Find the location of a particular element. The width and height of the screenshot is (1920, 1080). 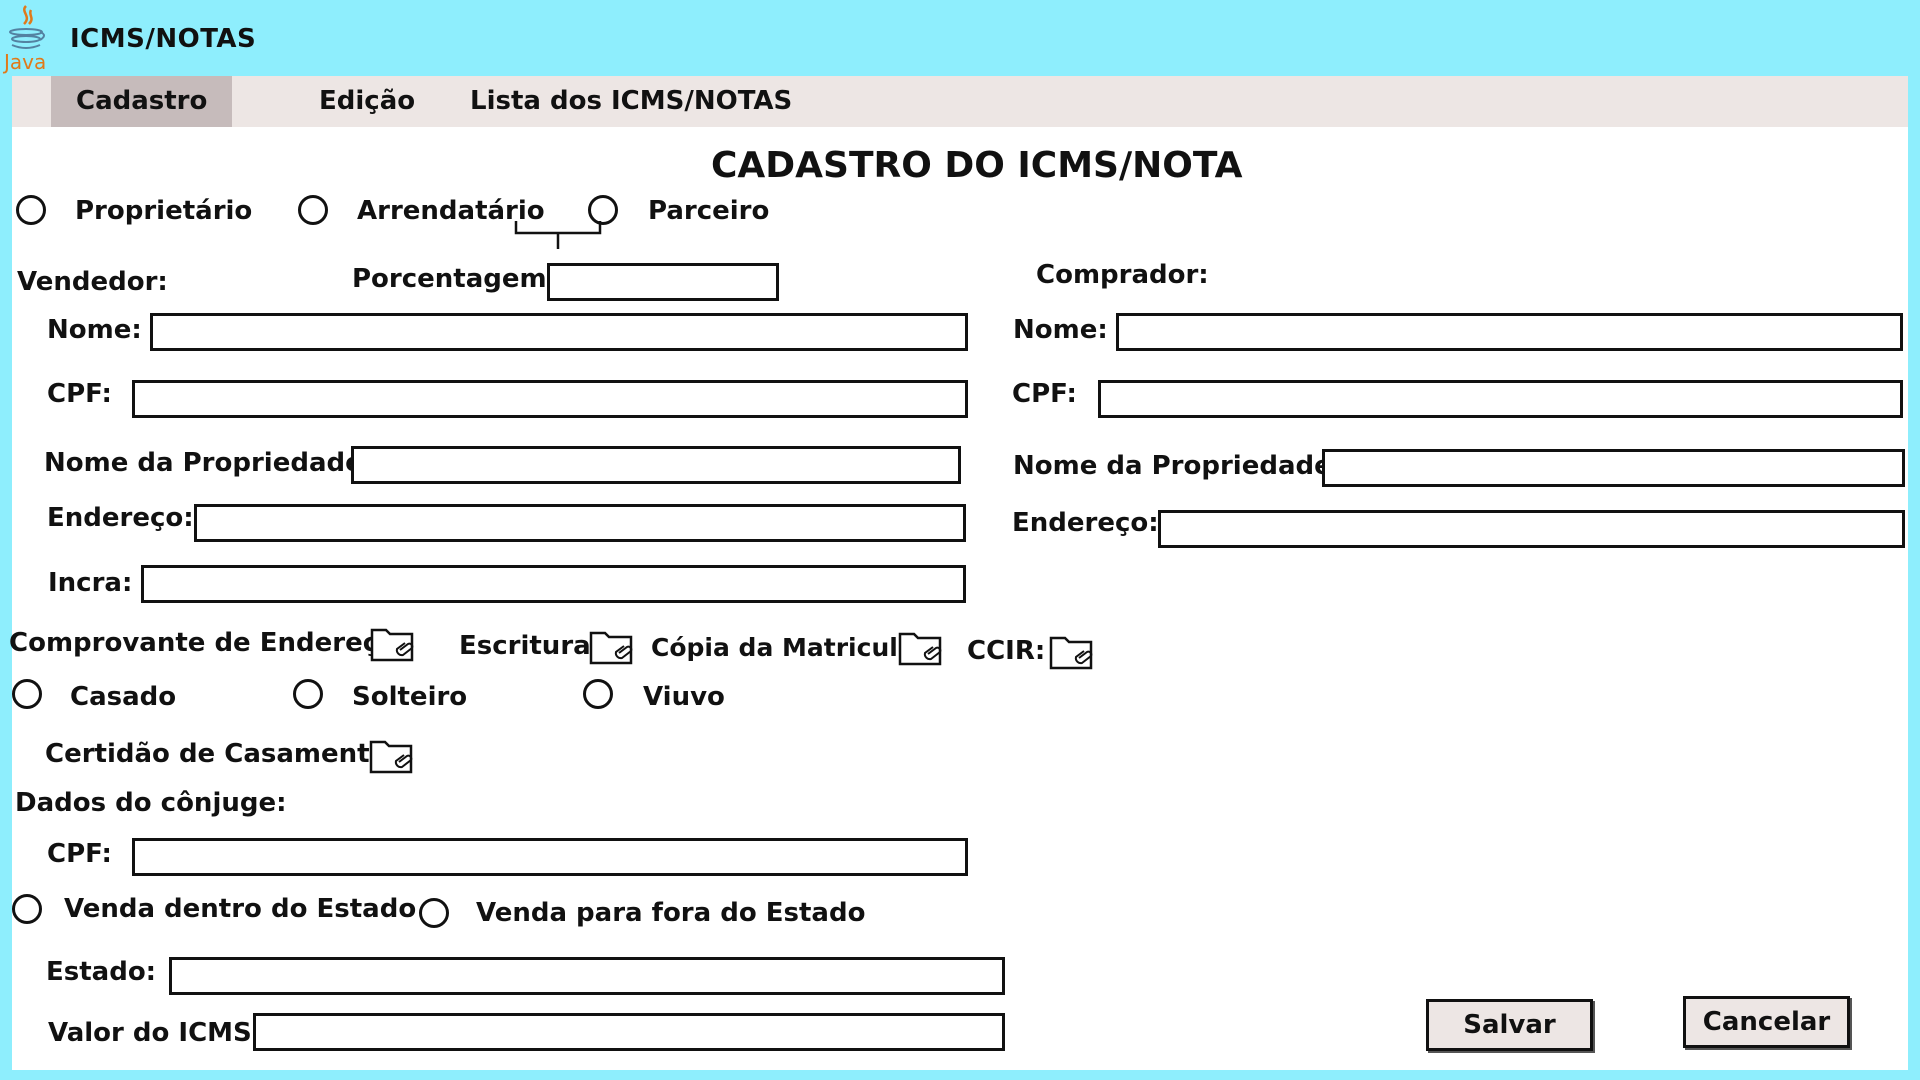

seller-incra-label: Incra: is located at coordinates (90, 583).